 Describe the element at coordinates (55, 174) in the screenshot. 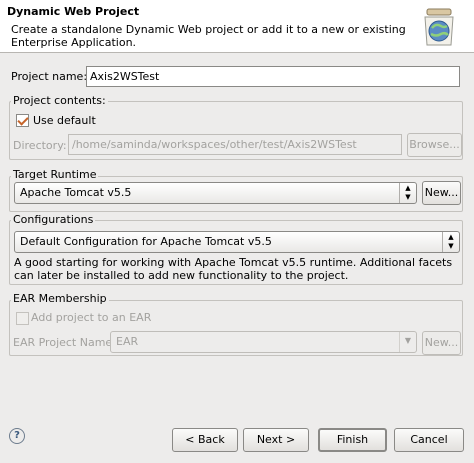

I see `target-runtime-title: Target Runtime` at that location.